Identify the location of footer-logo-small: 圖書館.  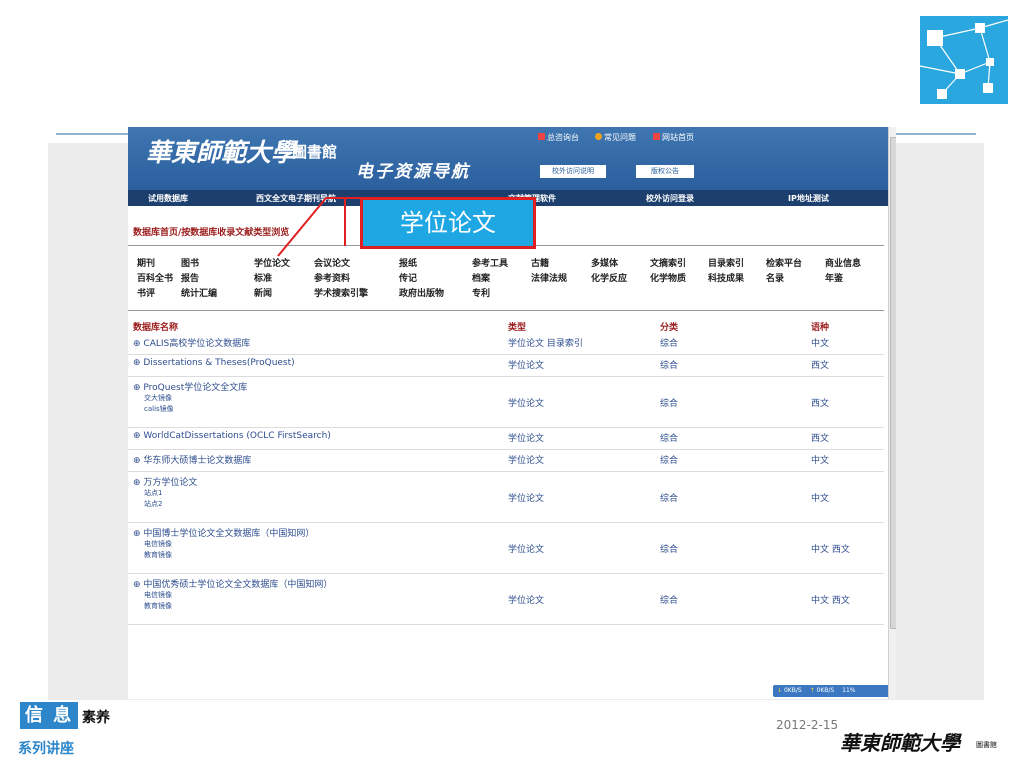
(986, 745).